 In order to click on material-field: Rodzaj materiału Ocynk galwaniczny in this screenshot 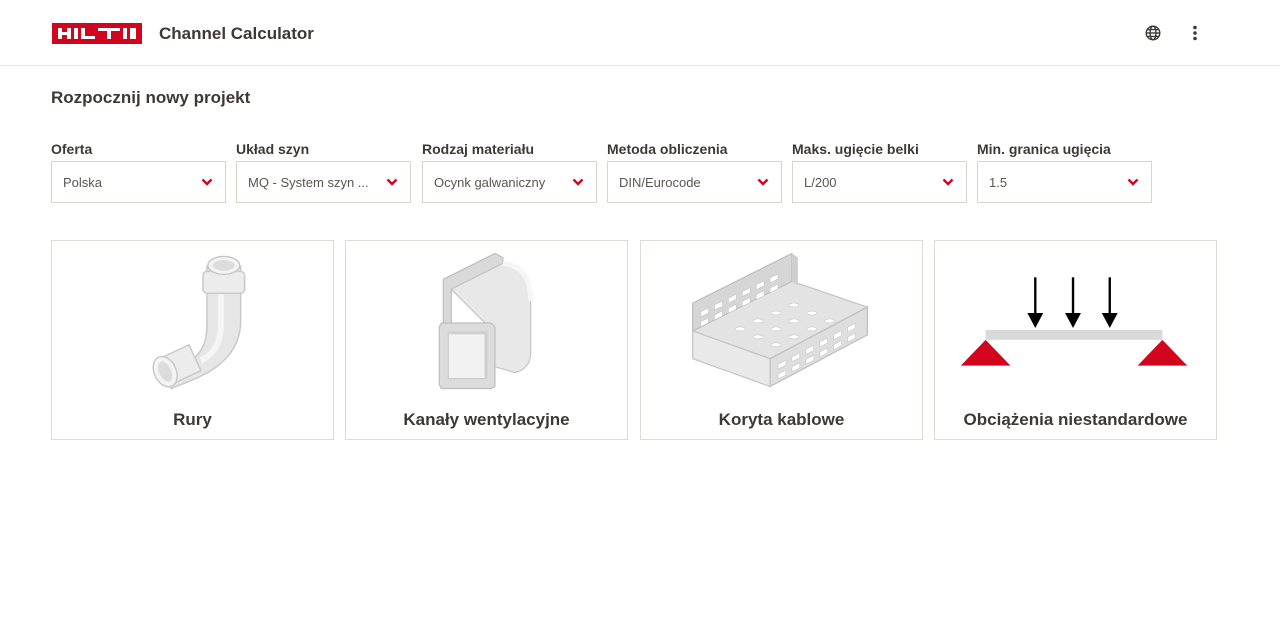, I will do `click(509, 172)`.